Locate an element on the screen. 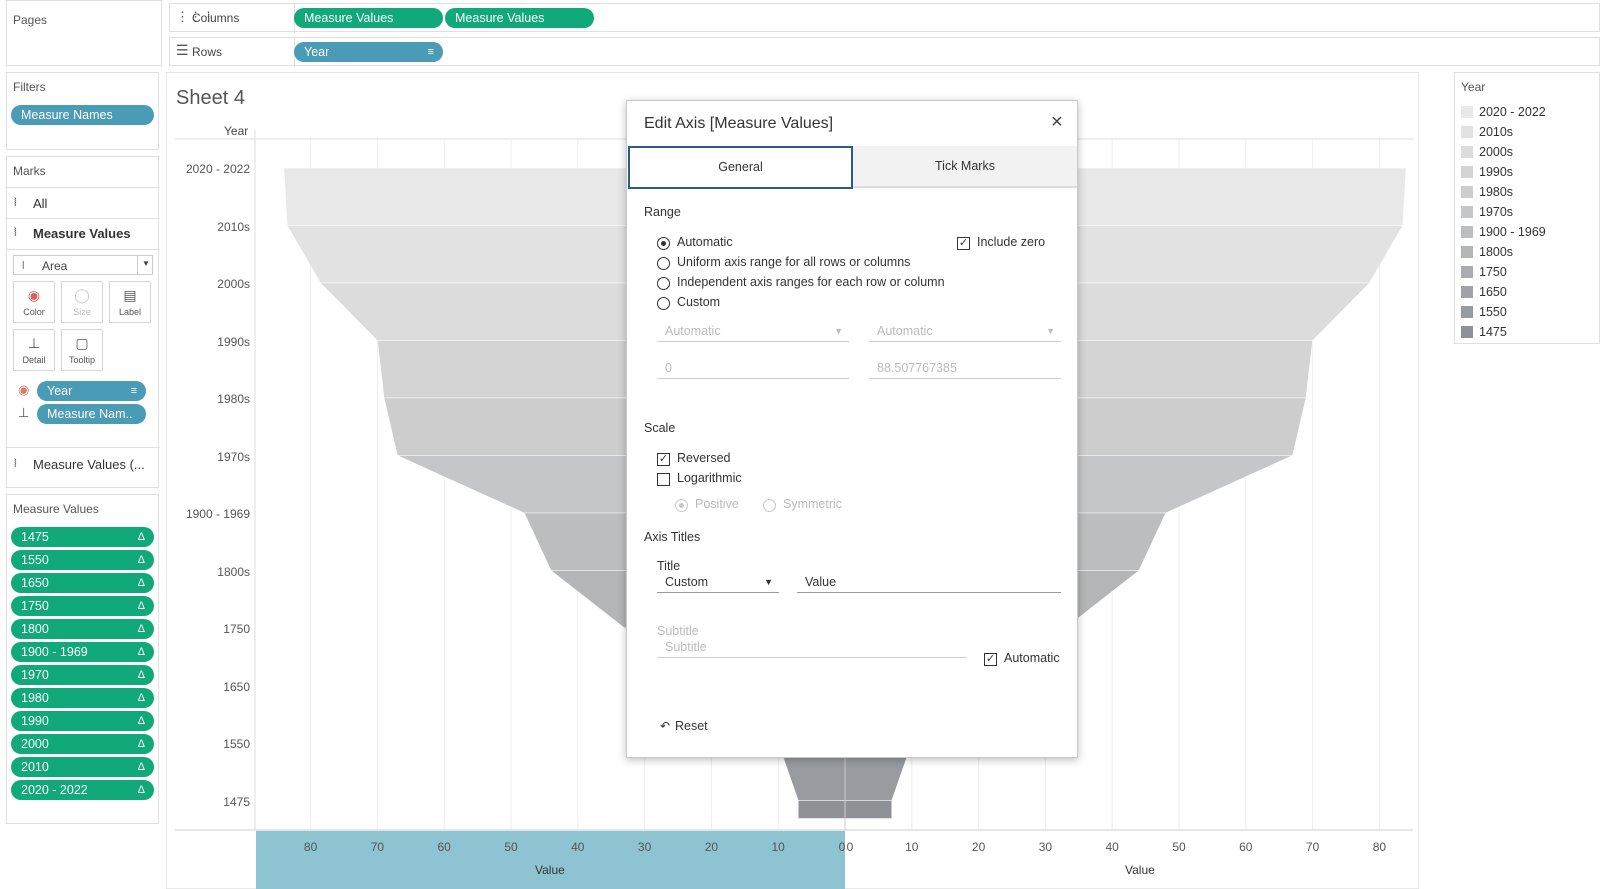 The image size is (1600, 889). year-tick-label: 1650 is located at coordinates (236, 686).